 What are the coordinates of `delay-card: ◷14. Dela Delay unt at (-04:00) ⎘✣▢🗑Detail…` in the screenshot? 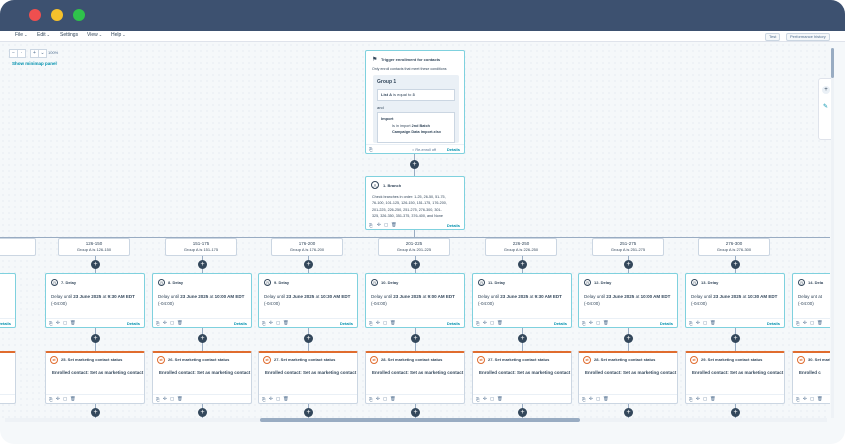 It's located at (811, 300).